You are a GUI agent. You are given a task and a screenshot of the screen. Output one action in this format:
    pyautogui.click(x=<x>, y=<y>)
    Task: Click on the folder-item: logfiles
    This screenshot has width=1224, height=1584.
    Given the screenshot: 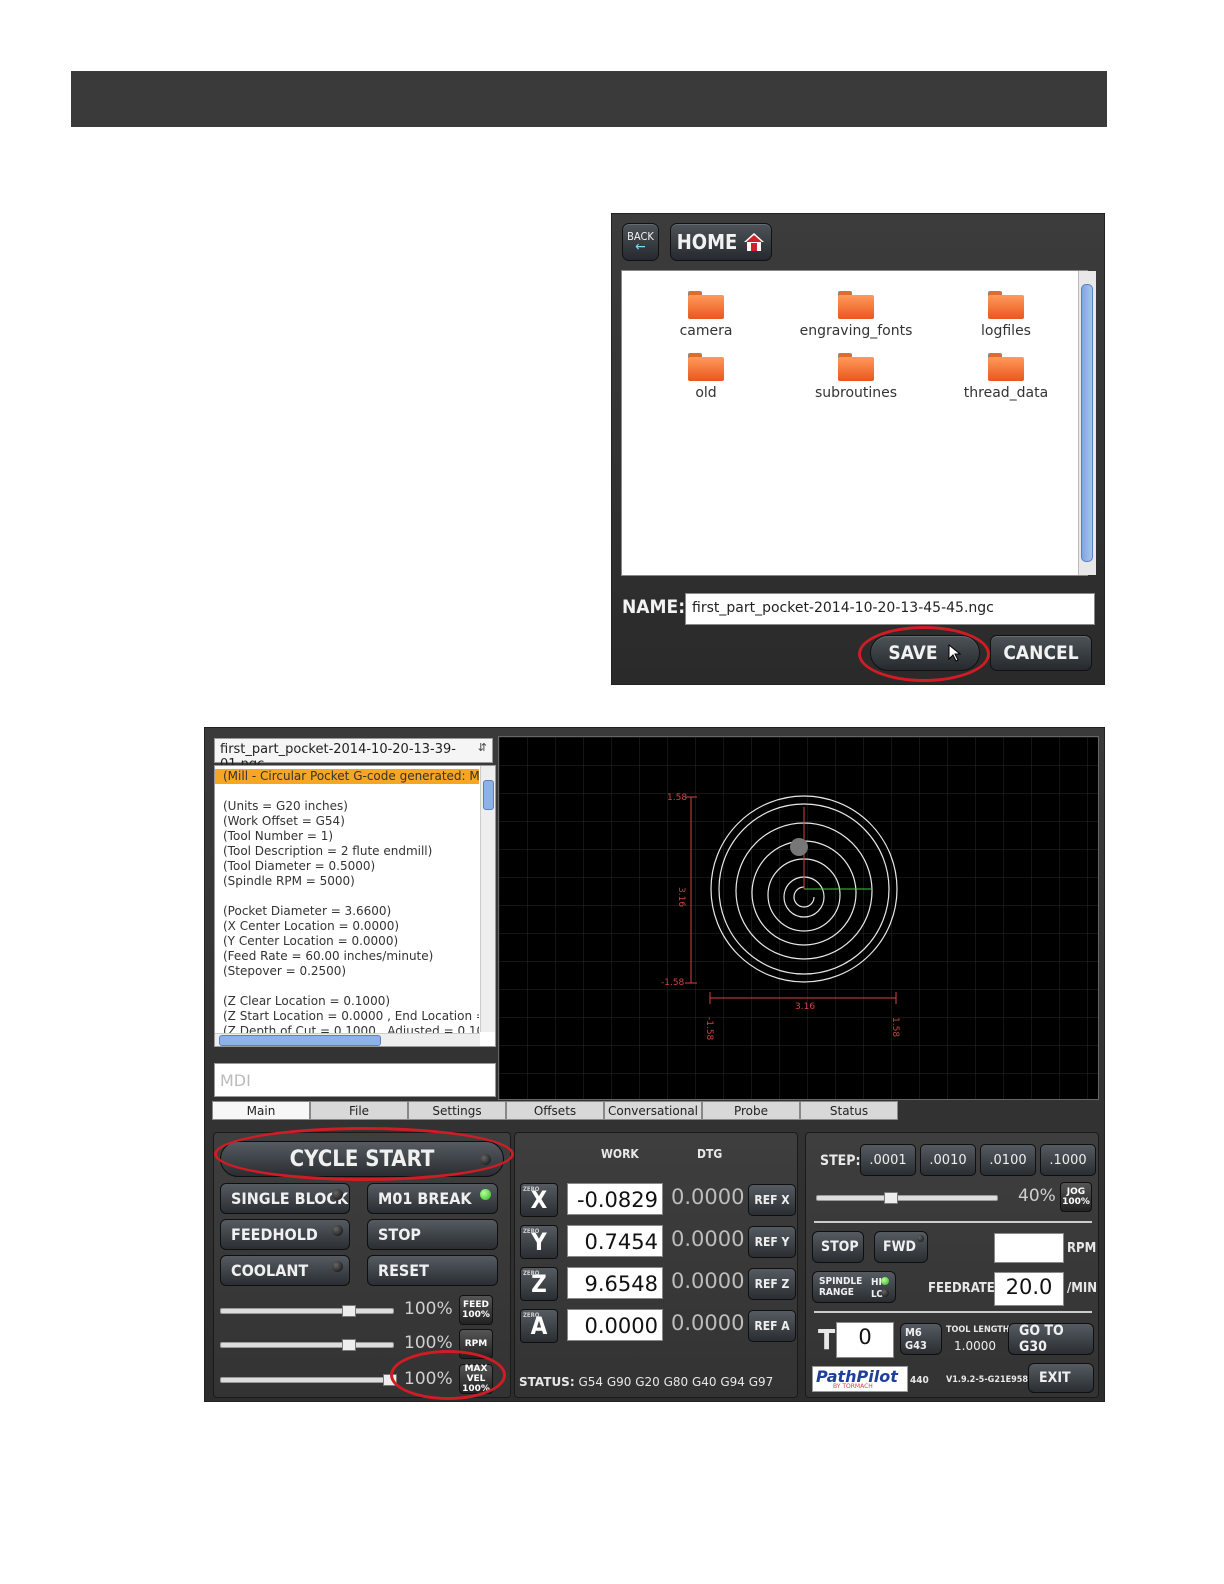 What is the action you would take?
    pyautogui.click(x=1006, y=315)
    